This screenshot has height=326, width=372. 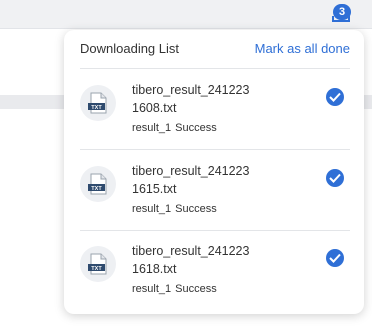 I want to click on file-name: tibero_result_2412231618.txt, so click(x=191, y=260).